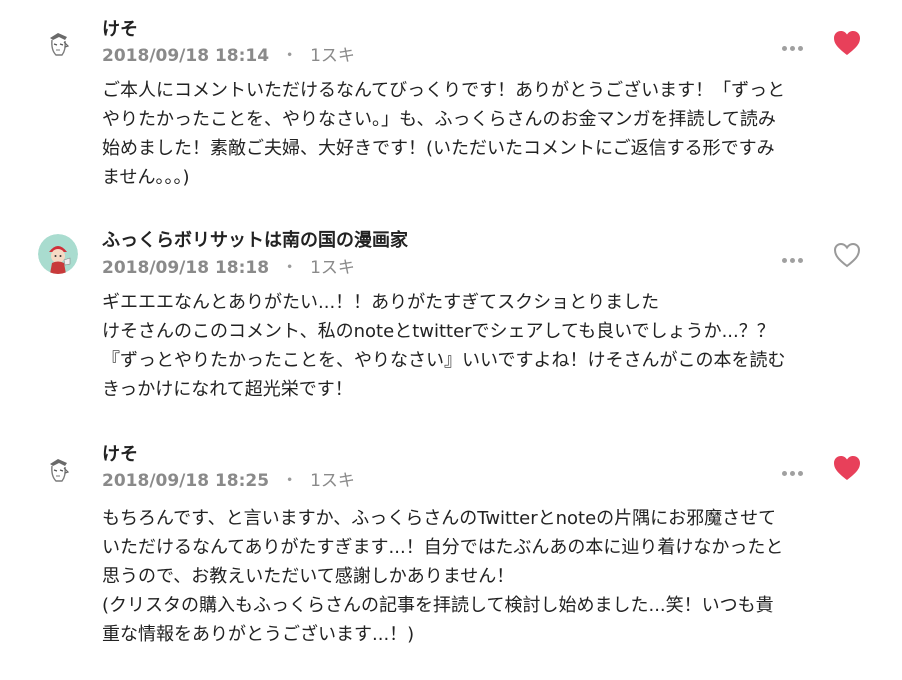  I want to click on comment-line: ません。。。), so click(146, 177).